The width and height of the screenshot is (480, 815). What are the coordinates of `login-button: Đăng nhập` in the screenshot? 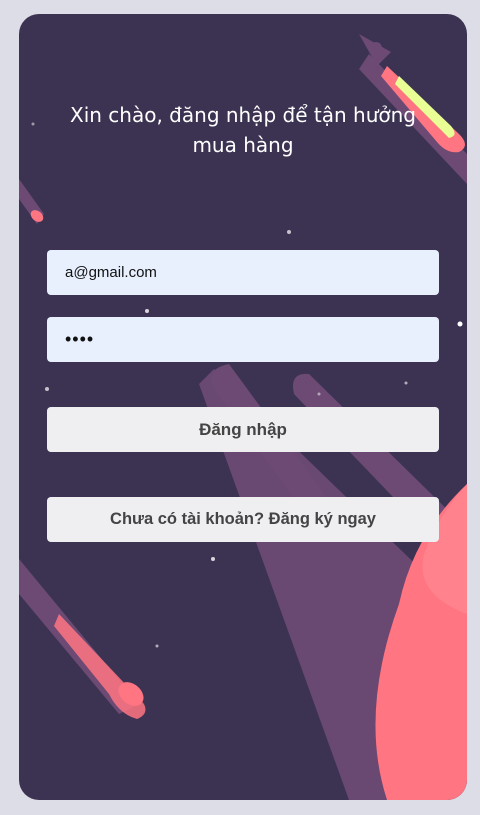 It's located at (243, 429).